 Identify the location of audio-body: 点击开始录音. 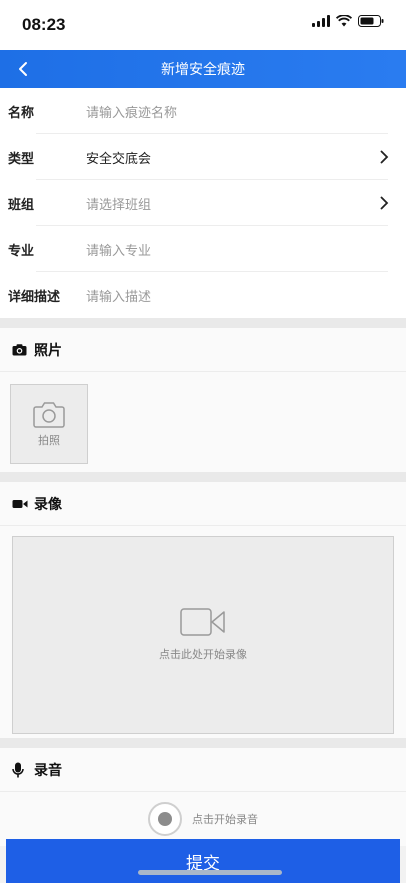
(203, 819).